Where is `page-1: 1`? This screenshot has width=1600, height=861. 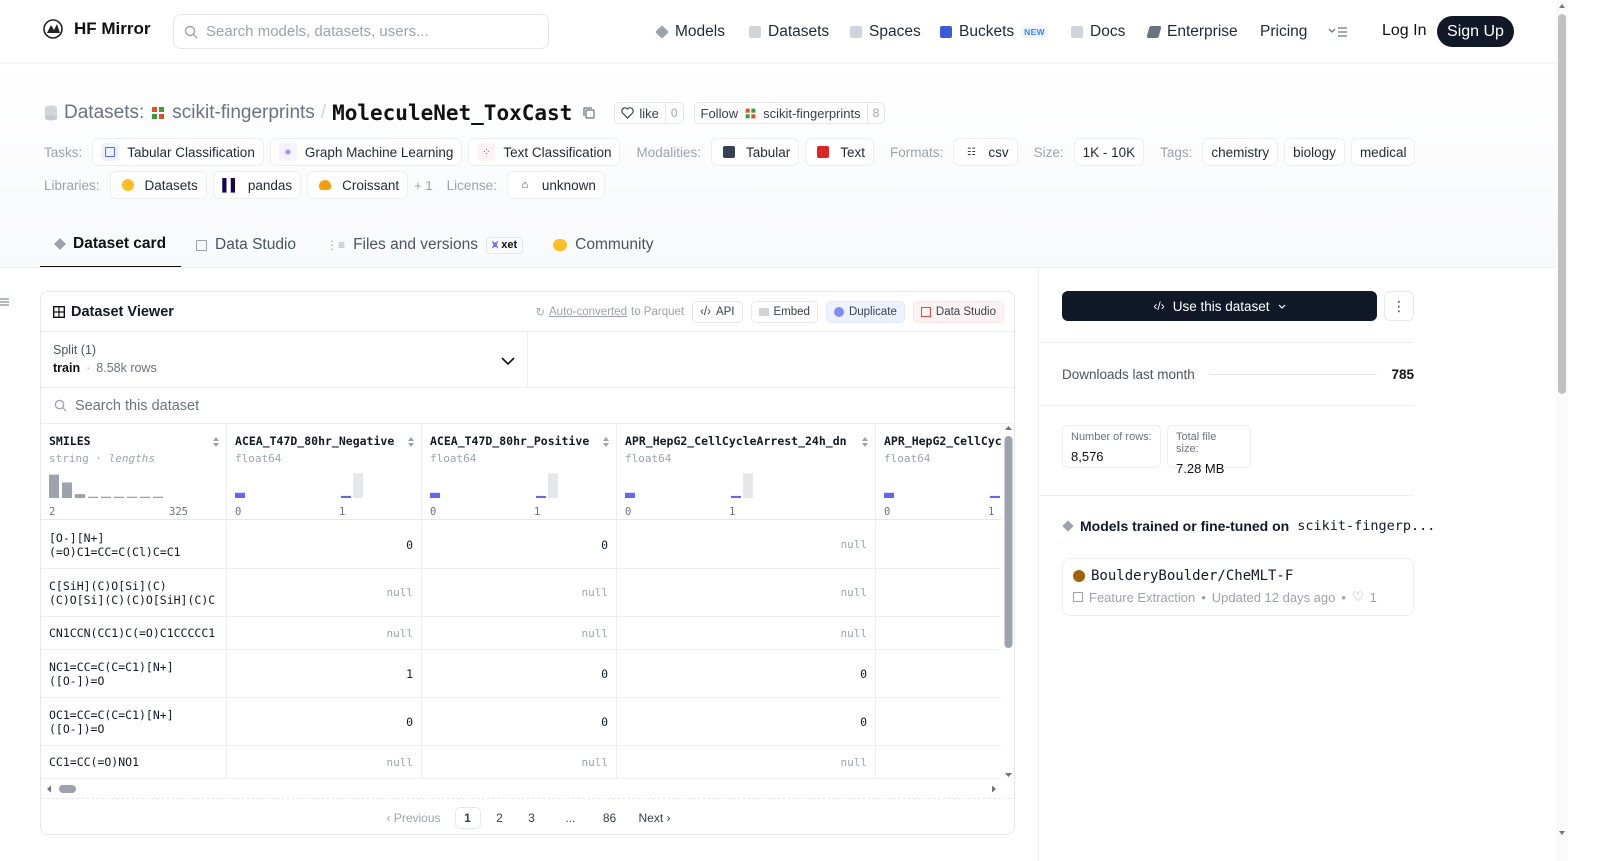
page-1: 1 is located at coordinates (467, 817).